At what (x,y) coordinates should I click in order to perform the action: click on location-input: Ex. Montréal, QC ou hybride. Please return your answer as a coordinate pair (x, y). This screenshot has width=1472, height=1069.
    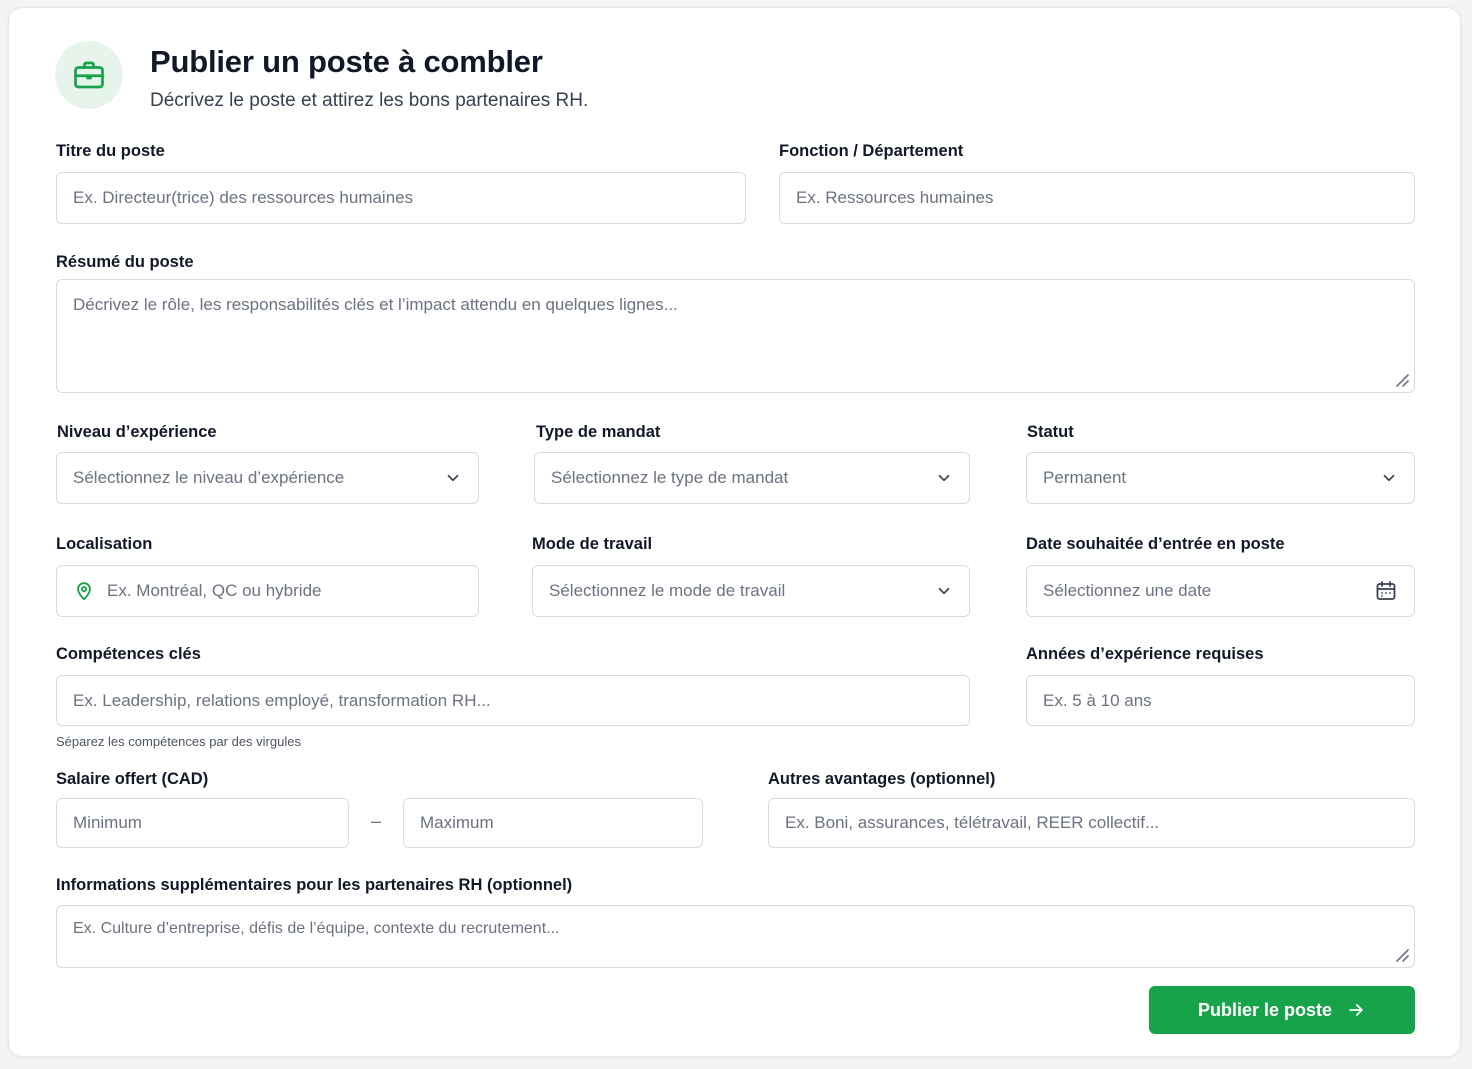
    Looking at the image, I should click on (267, 591).